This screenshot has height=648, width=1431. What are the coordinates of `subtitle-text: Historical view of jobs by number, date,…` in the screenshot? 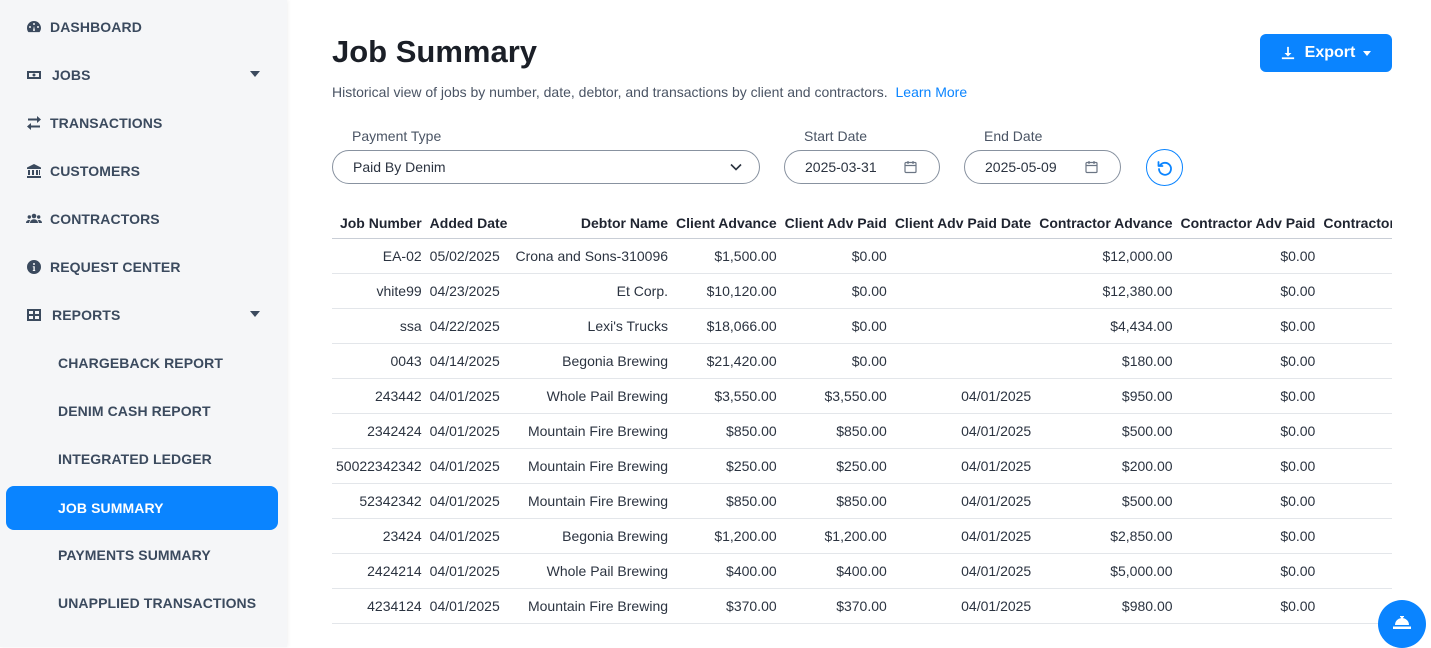 It's located at (610, 92).